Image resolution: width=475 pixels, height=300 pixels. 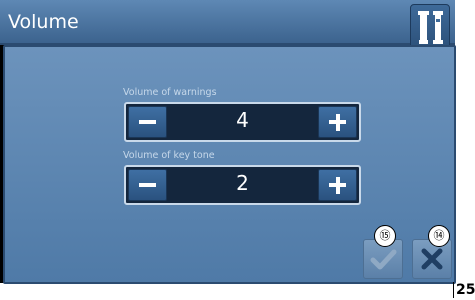 I want to click on warnings-increase-button, so click(x=337, y=122).